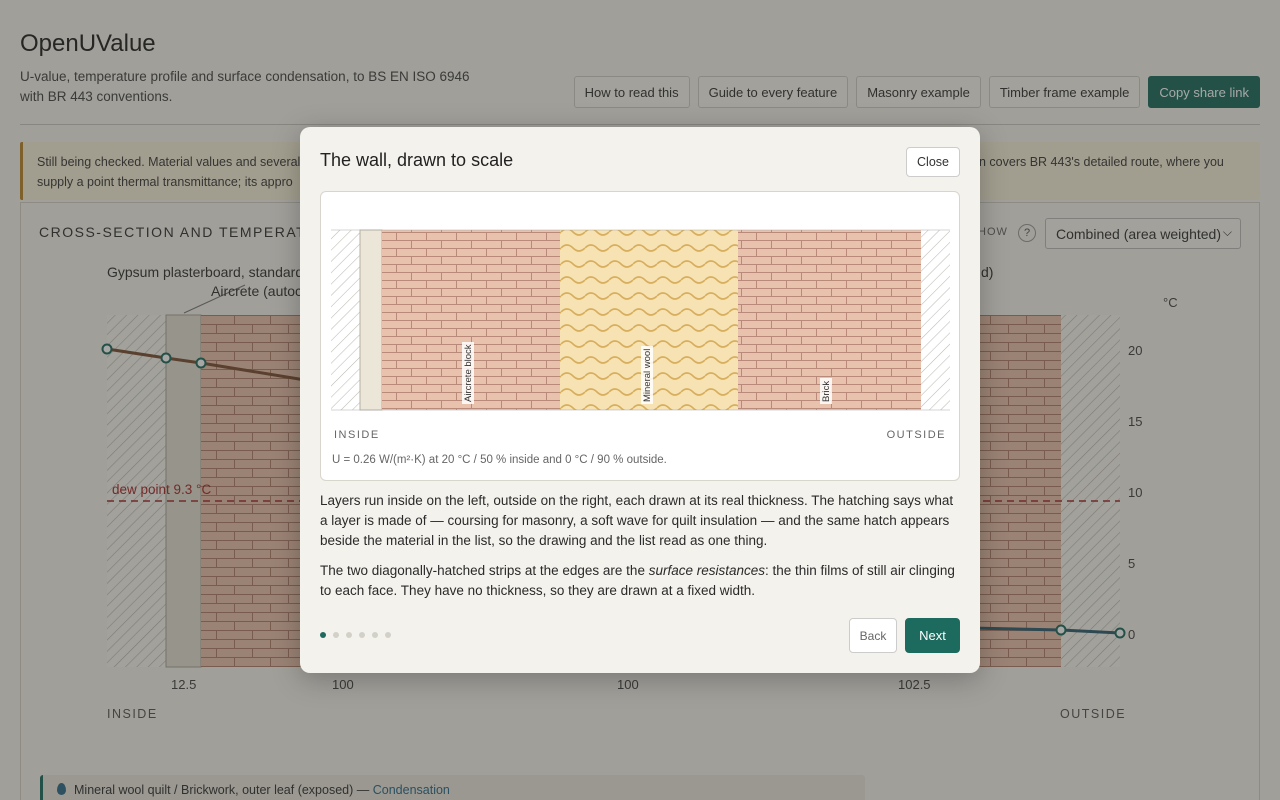 This screenshot has width=1280, height=800. Describe the element at coordinates (355, 635) in the screenshot. I see `step-indicator` at that location.